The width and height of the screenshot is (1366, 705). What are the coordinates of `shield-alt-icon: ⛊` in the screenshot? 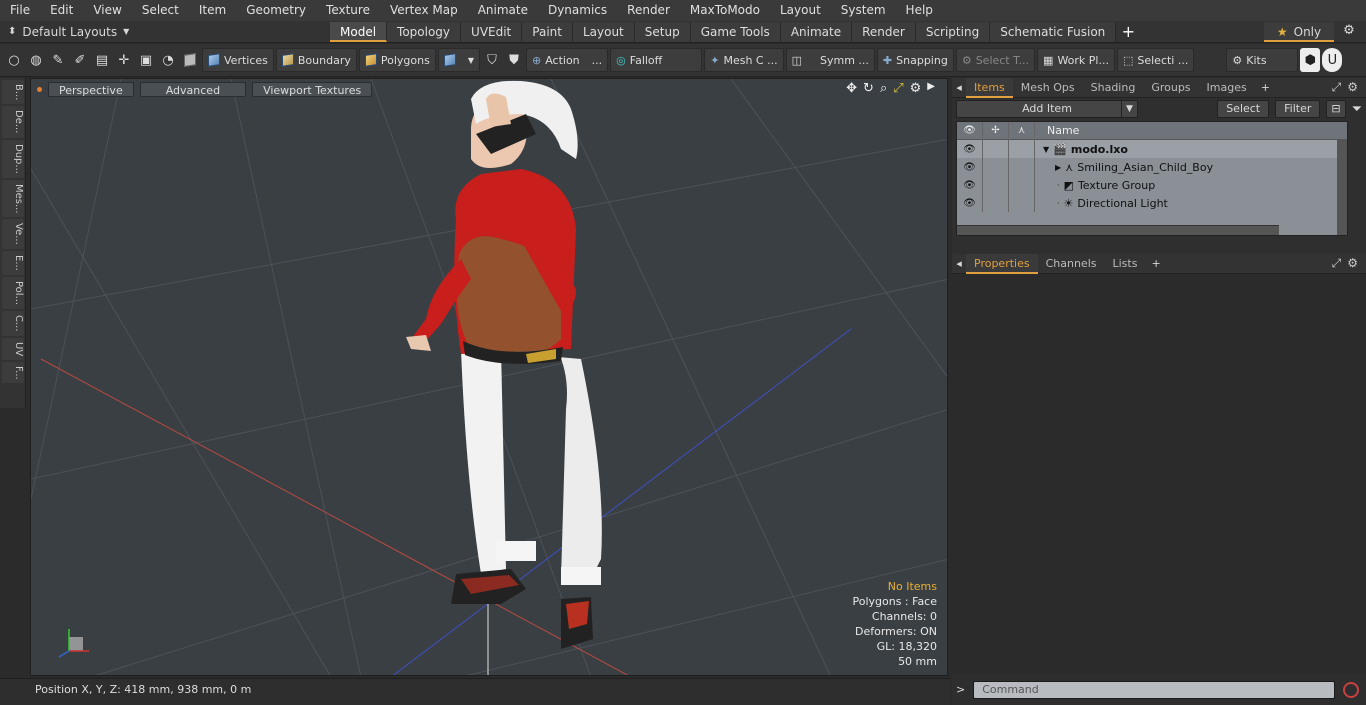 It's located at (514, 60).